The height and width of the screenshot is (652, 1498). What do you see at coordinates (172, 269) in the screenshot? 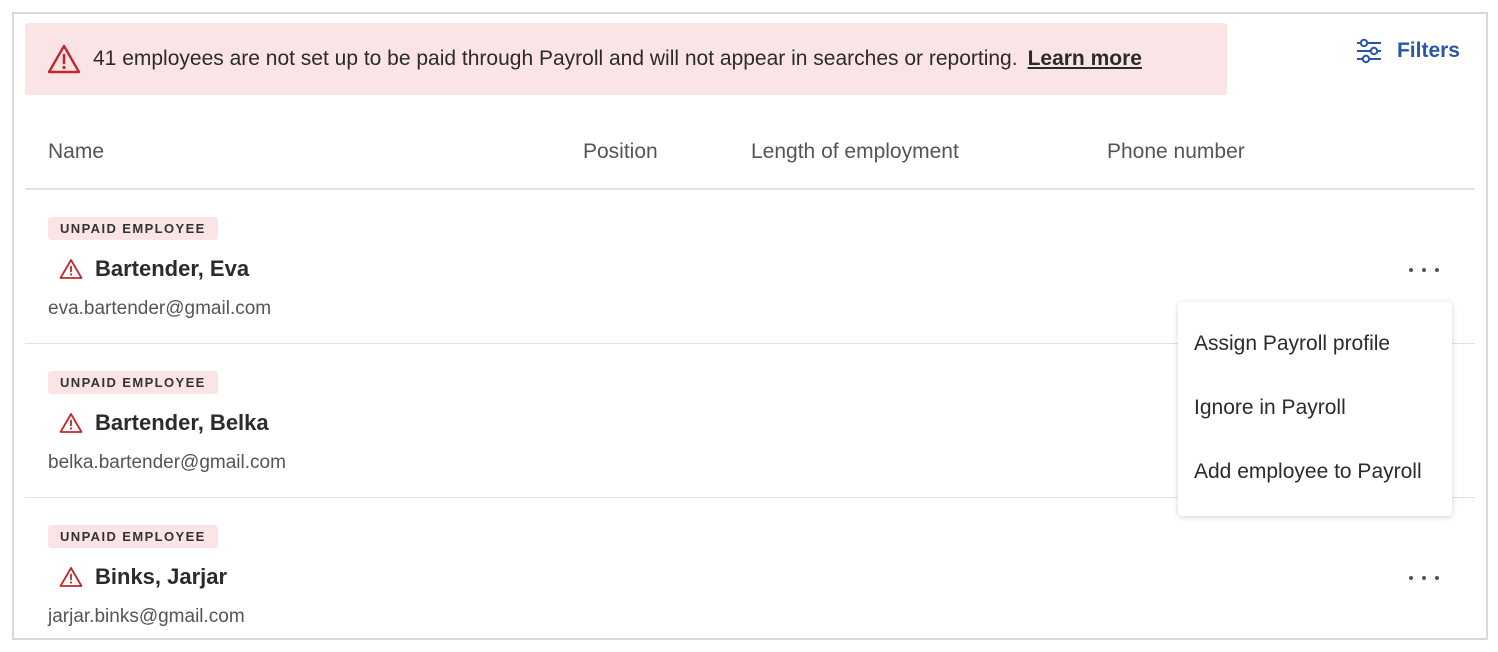
I see `employee-name: Bartender, Eva` at bounding box center [172, 269].